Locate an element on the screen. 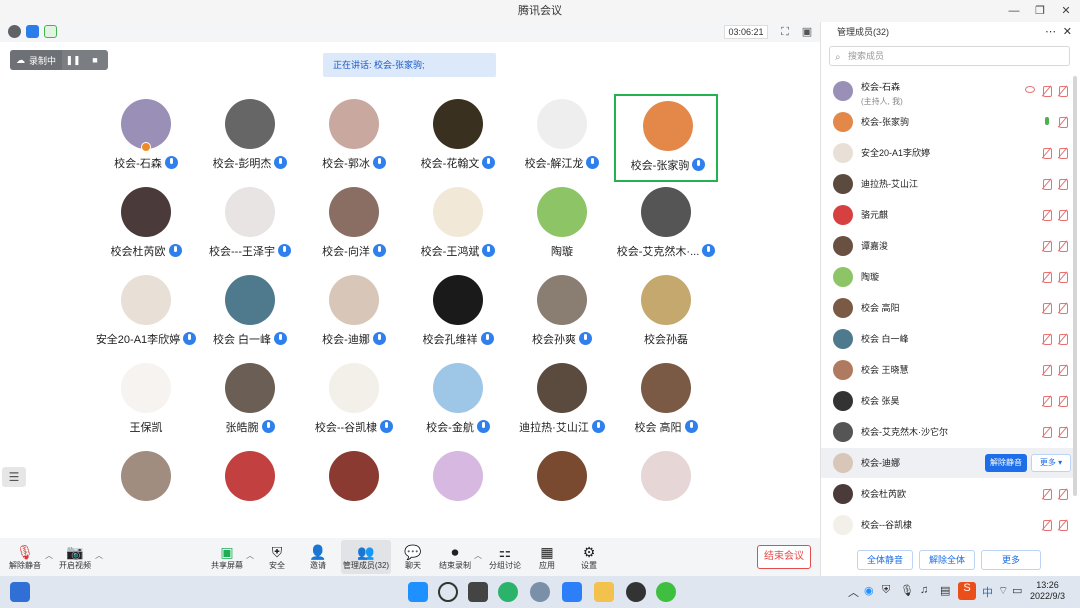 The height and width of the screenshot is (608, 1080). participant-tile: 校会杜芮欧 is located at coordinates (146, 226).